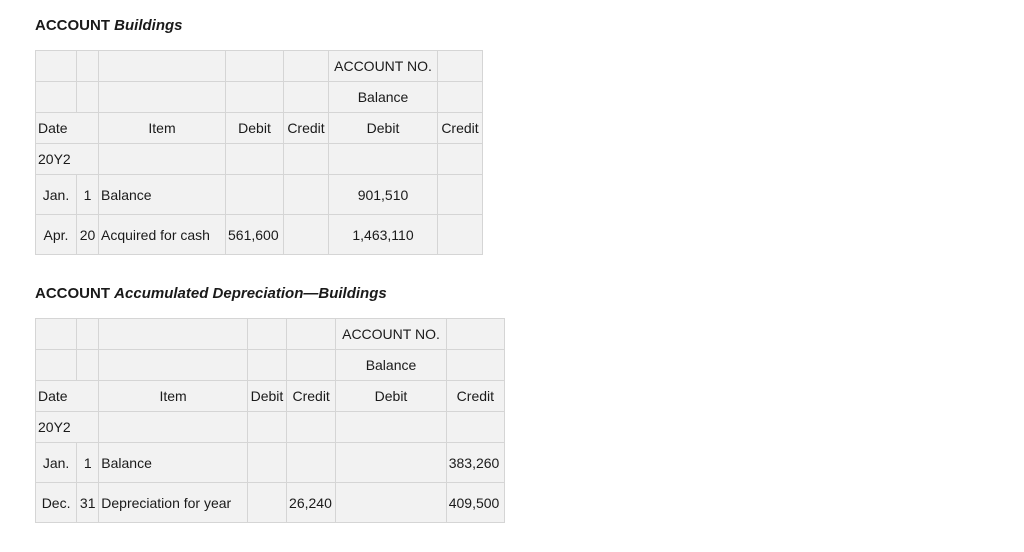 This screenshot has height=552, width=1024. I want to click on entry-day: 31, so click(88, 502).